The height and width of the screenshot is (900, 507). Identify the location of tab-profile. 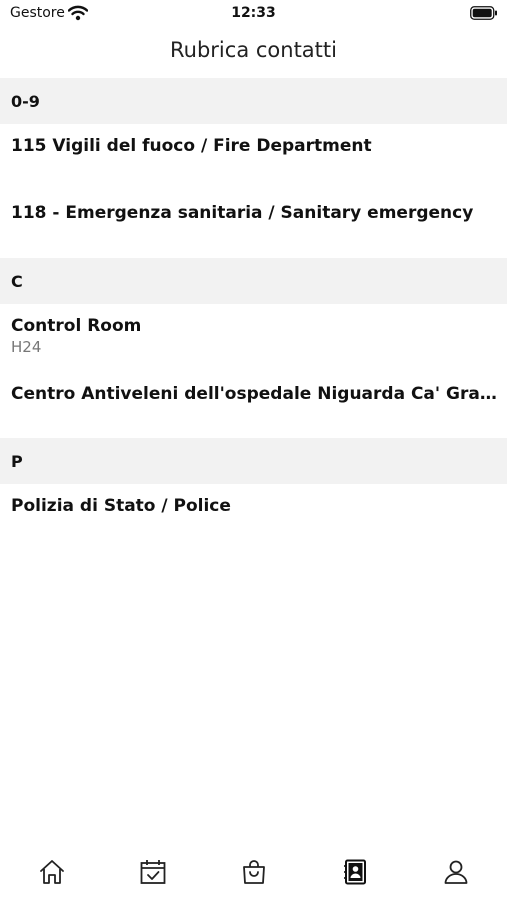
(456, 872).